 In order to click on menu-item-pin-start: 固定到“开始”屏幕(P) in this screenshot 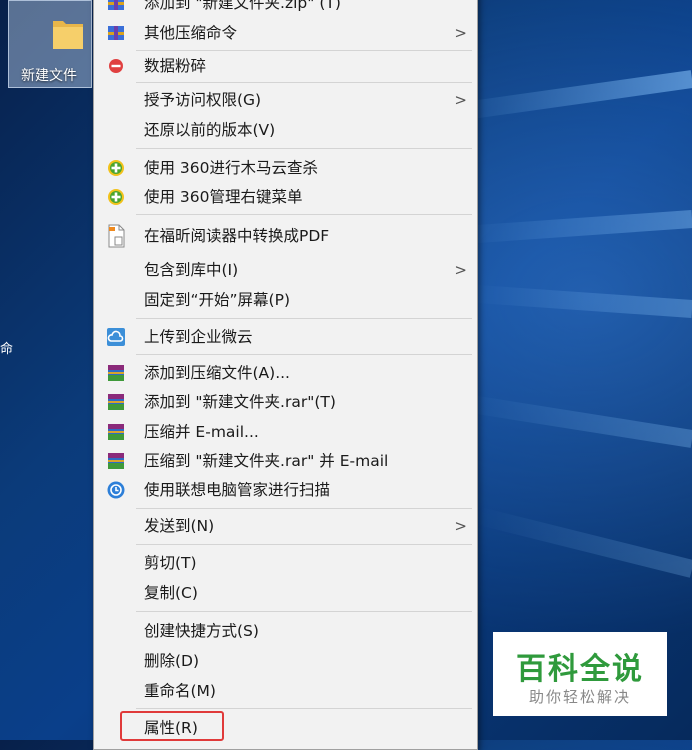, I will do `click(285, 300)`.